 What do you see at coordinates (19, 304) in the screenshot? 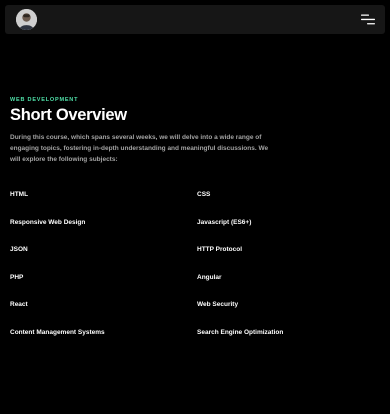
I see `subject-item-react: React` at bounding box center [19, 304].